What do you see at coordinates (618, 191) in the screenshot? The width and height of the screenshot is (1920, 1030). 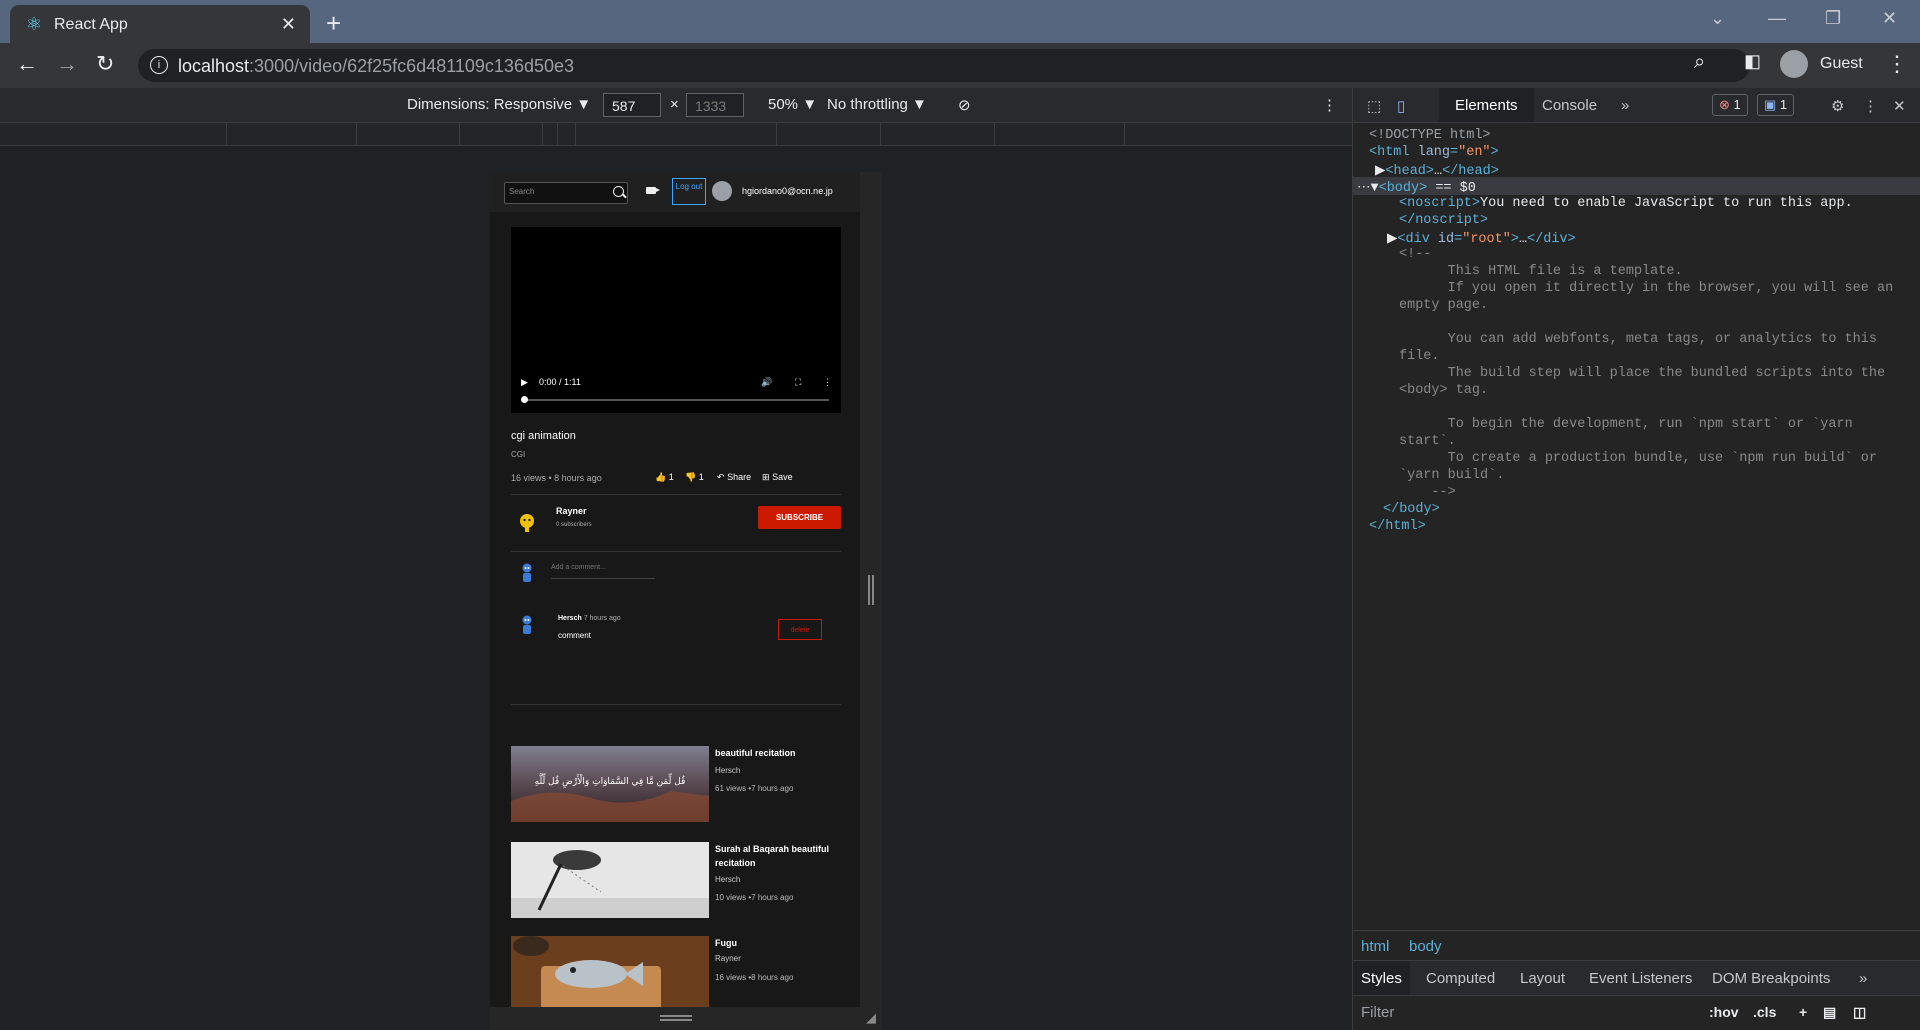 I see `search-icon` at bounding box center [618, 191].